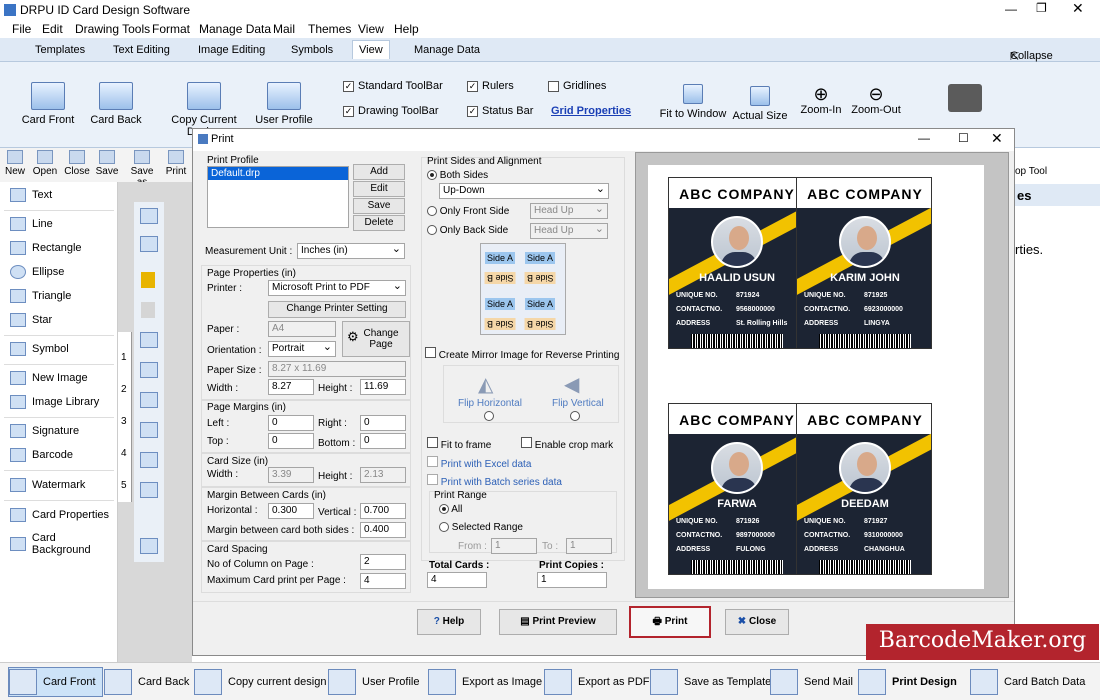 This screenshot has width=1100, height=700. I want to click on save-template-button: Save as Template, so click(710, 682).